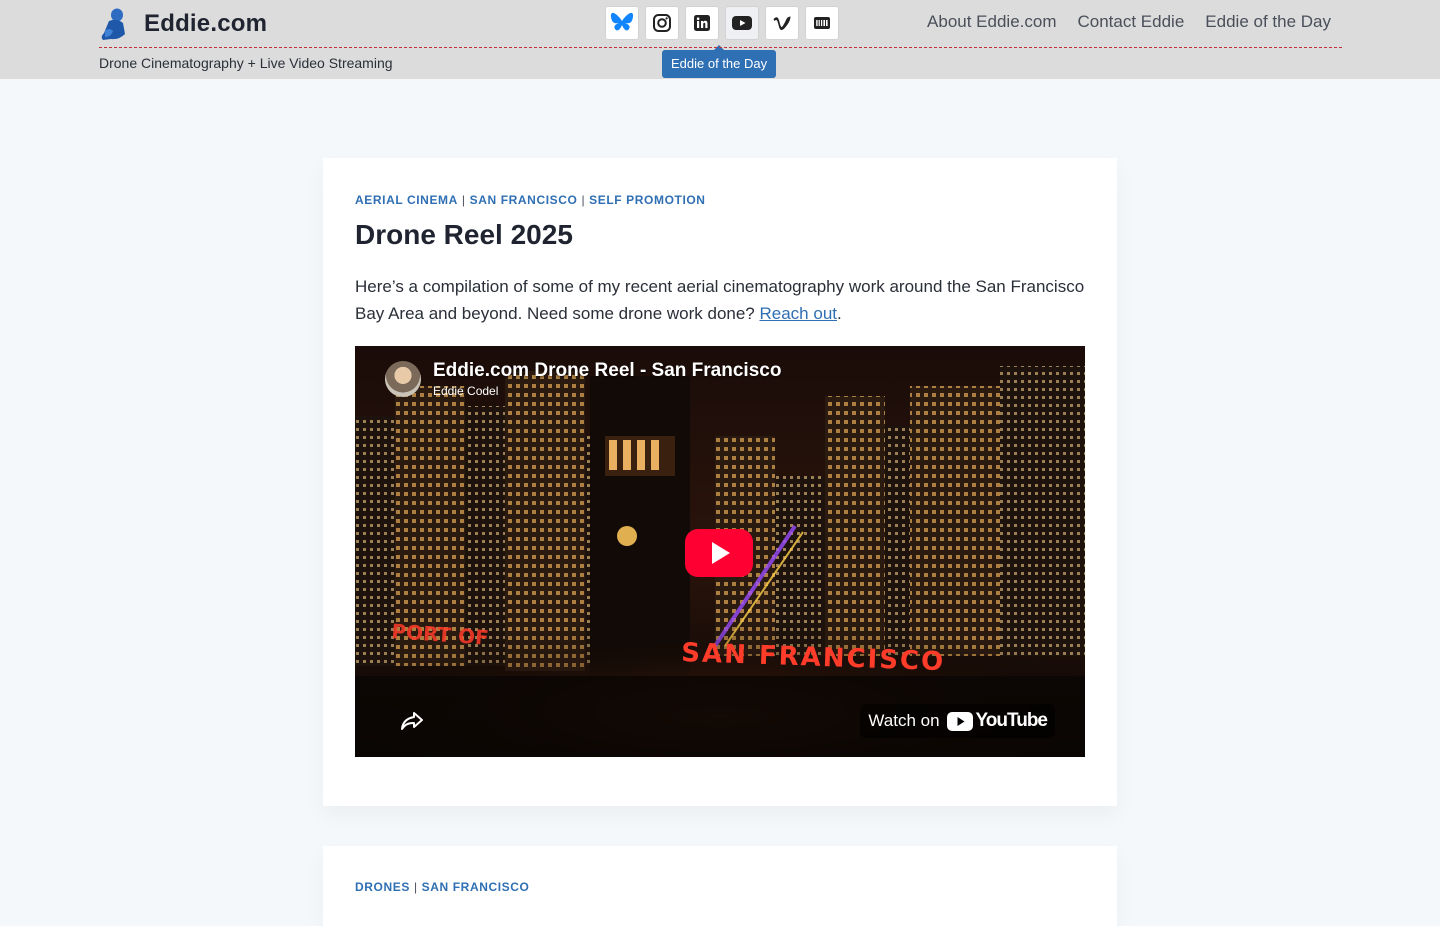 The height and width of the screenshot is (926, 1440). I want to click on imdb-link, so click(822, 23).